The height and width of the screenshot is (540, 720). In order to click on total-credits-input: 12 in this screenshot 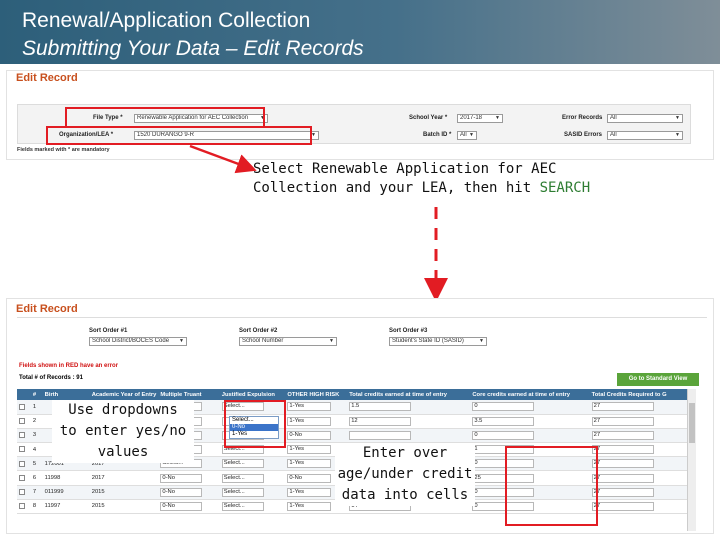, I will do `click(380, 421)`.